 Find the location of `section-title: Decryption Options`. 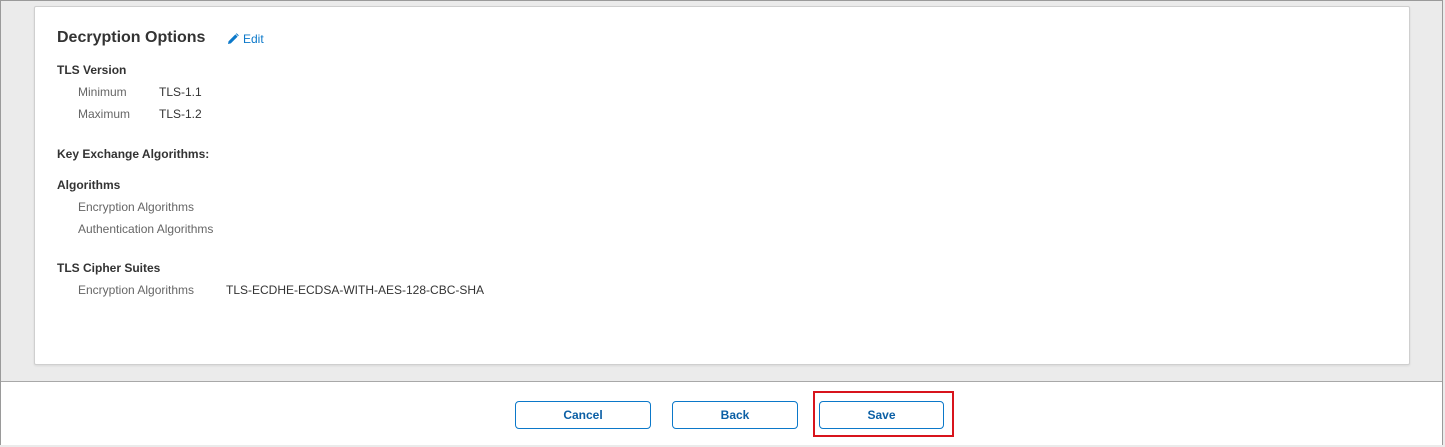

section-title: Decryption Options is located at coordinates (131, 37).